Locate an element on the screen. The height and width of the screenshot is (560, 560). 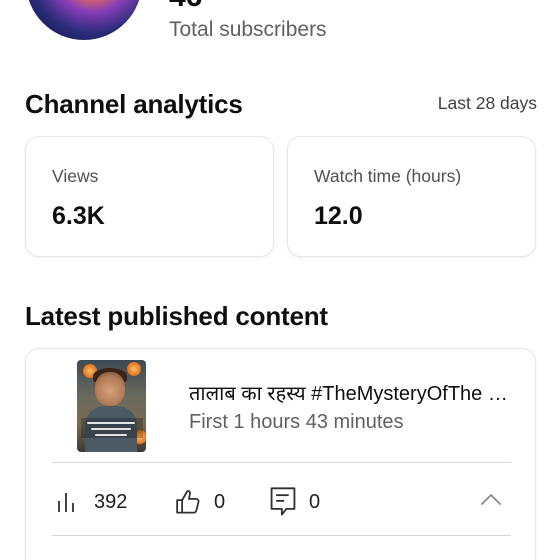
latest-content-title: Latest published content is located at coordinates (176, 316).